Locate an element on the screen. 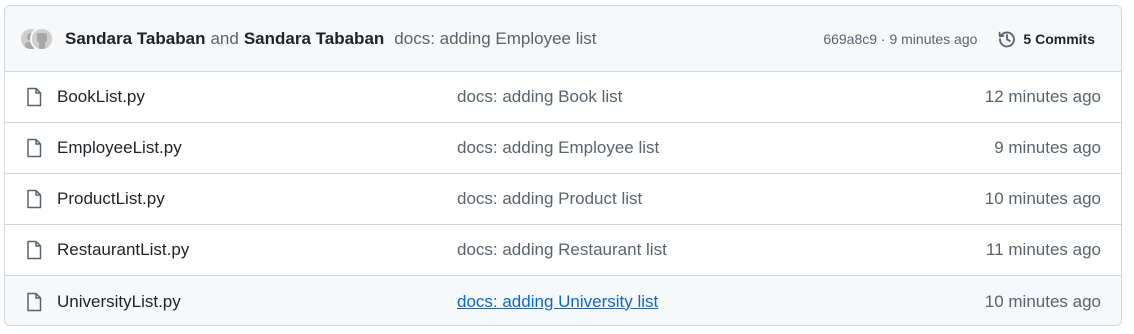 The image size is (1134, 334). file-name-link: ProductList.py is located at coordinates (257, 199).